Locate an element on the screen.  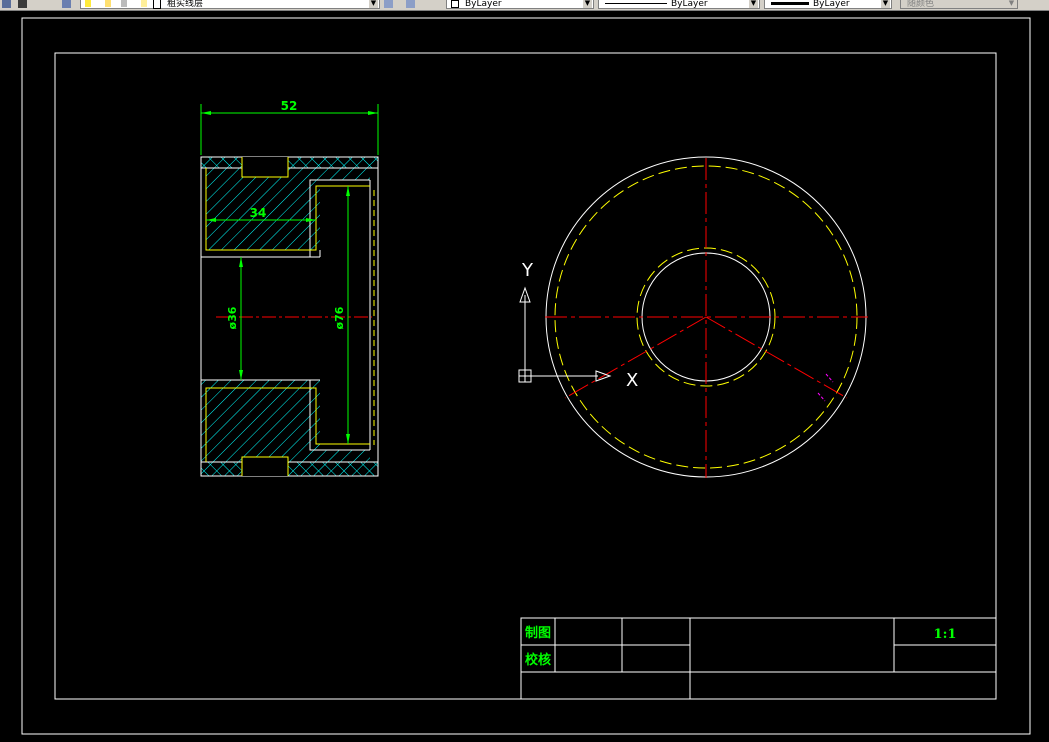
lightbulb-icon is located at coordinates (88, 3).